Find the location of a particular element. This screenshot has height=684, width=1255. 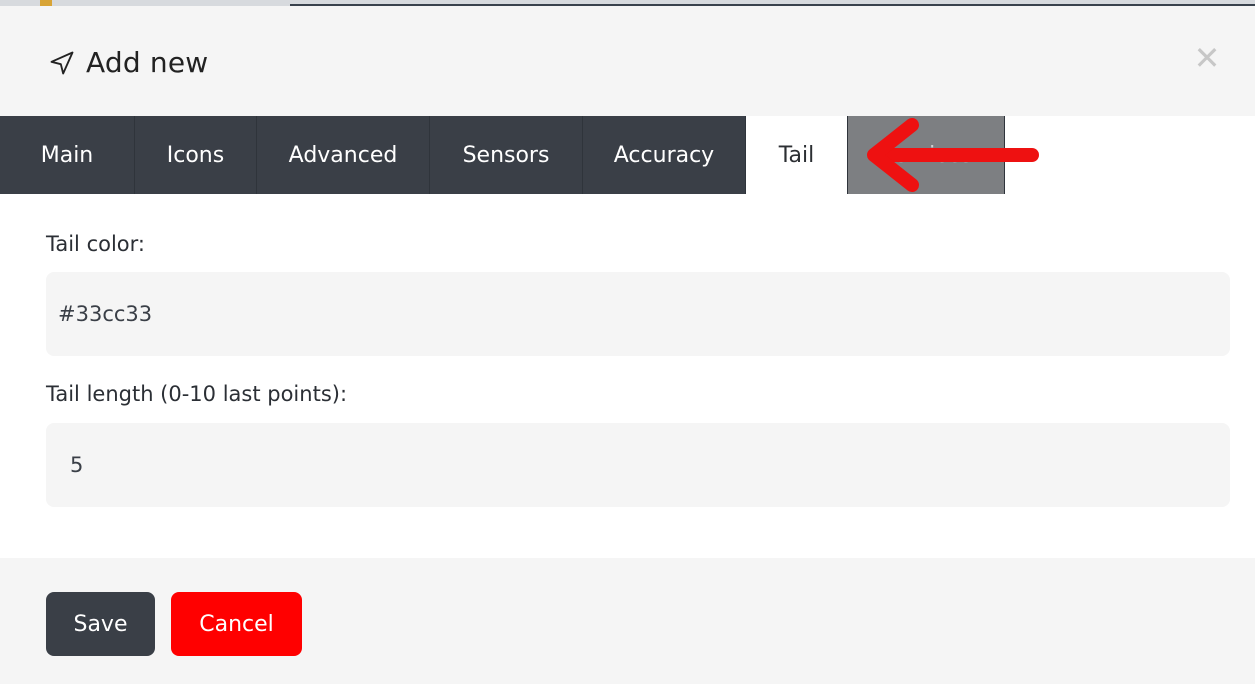

close-icon: ✕ is located at coordinates (1207, 58).